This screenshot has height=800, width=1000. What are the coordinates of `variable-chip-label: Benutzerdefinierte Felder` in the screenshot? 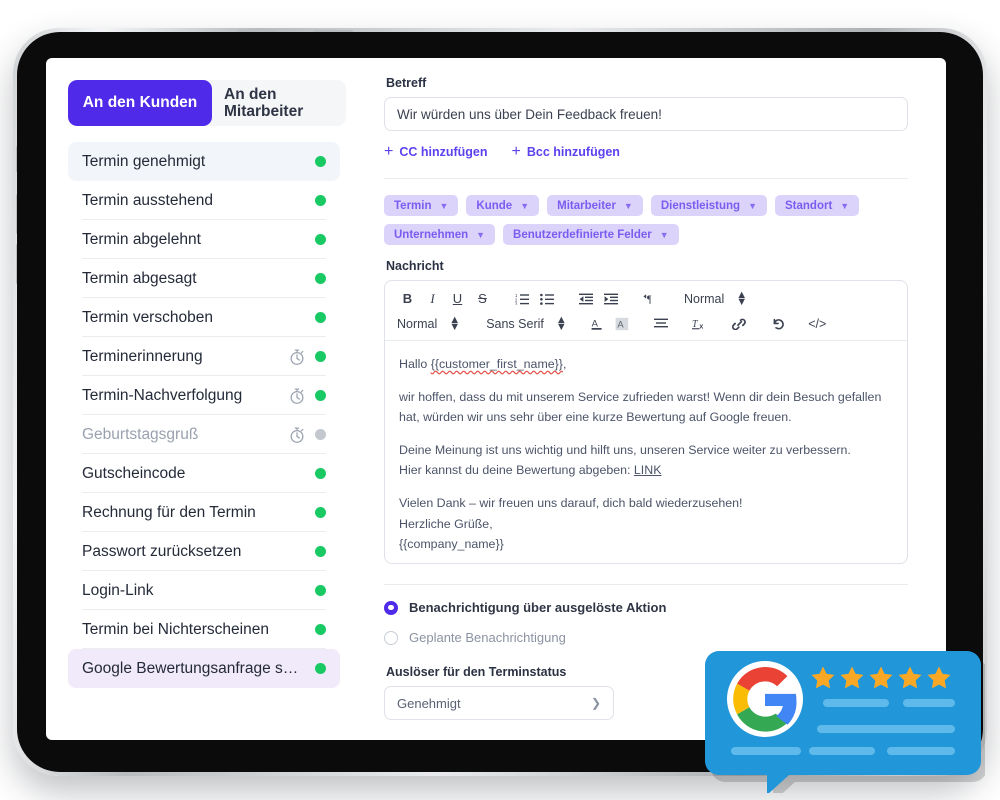 It's located at (582, 234).